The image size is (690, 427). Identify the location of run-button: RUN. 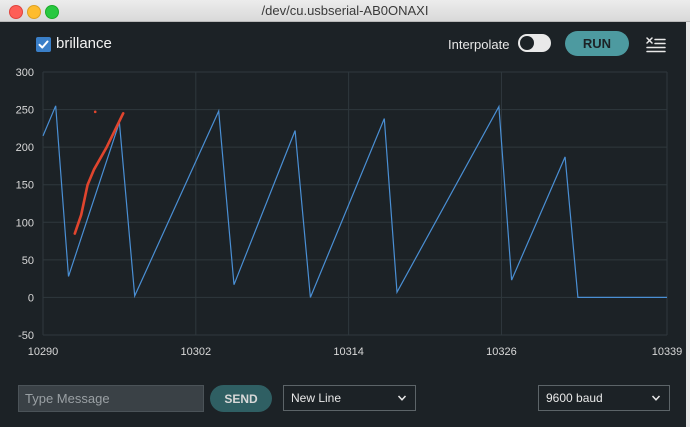
(597, 43).